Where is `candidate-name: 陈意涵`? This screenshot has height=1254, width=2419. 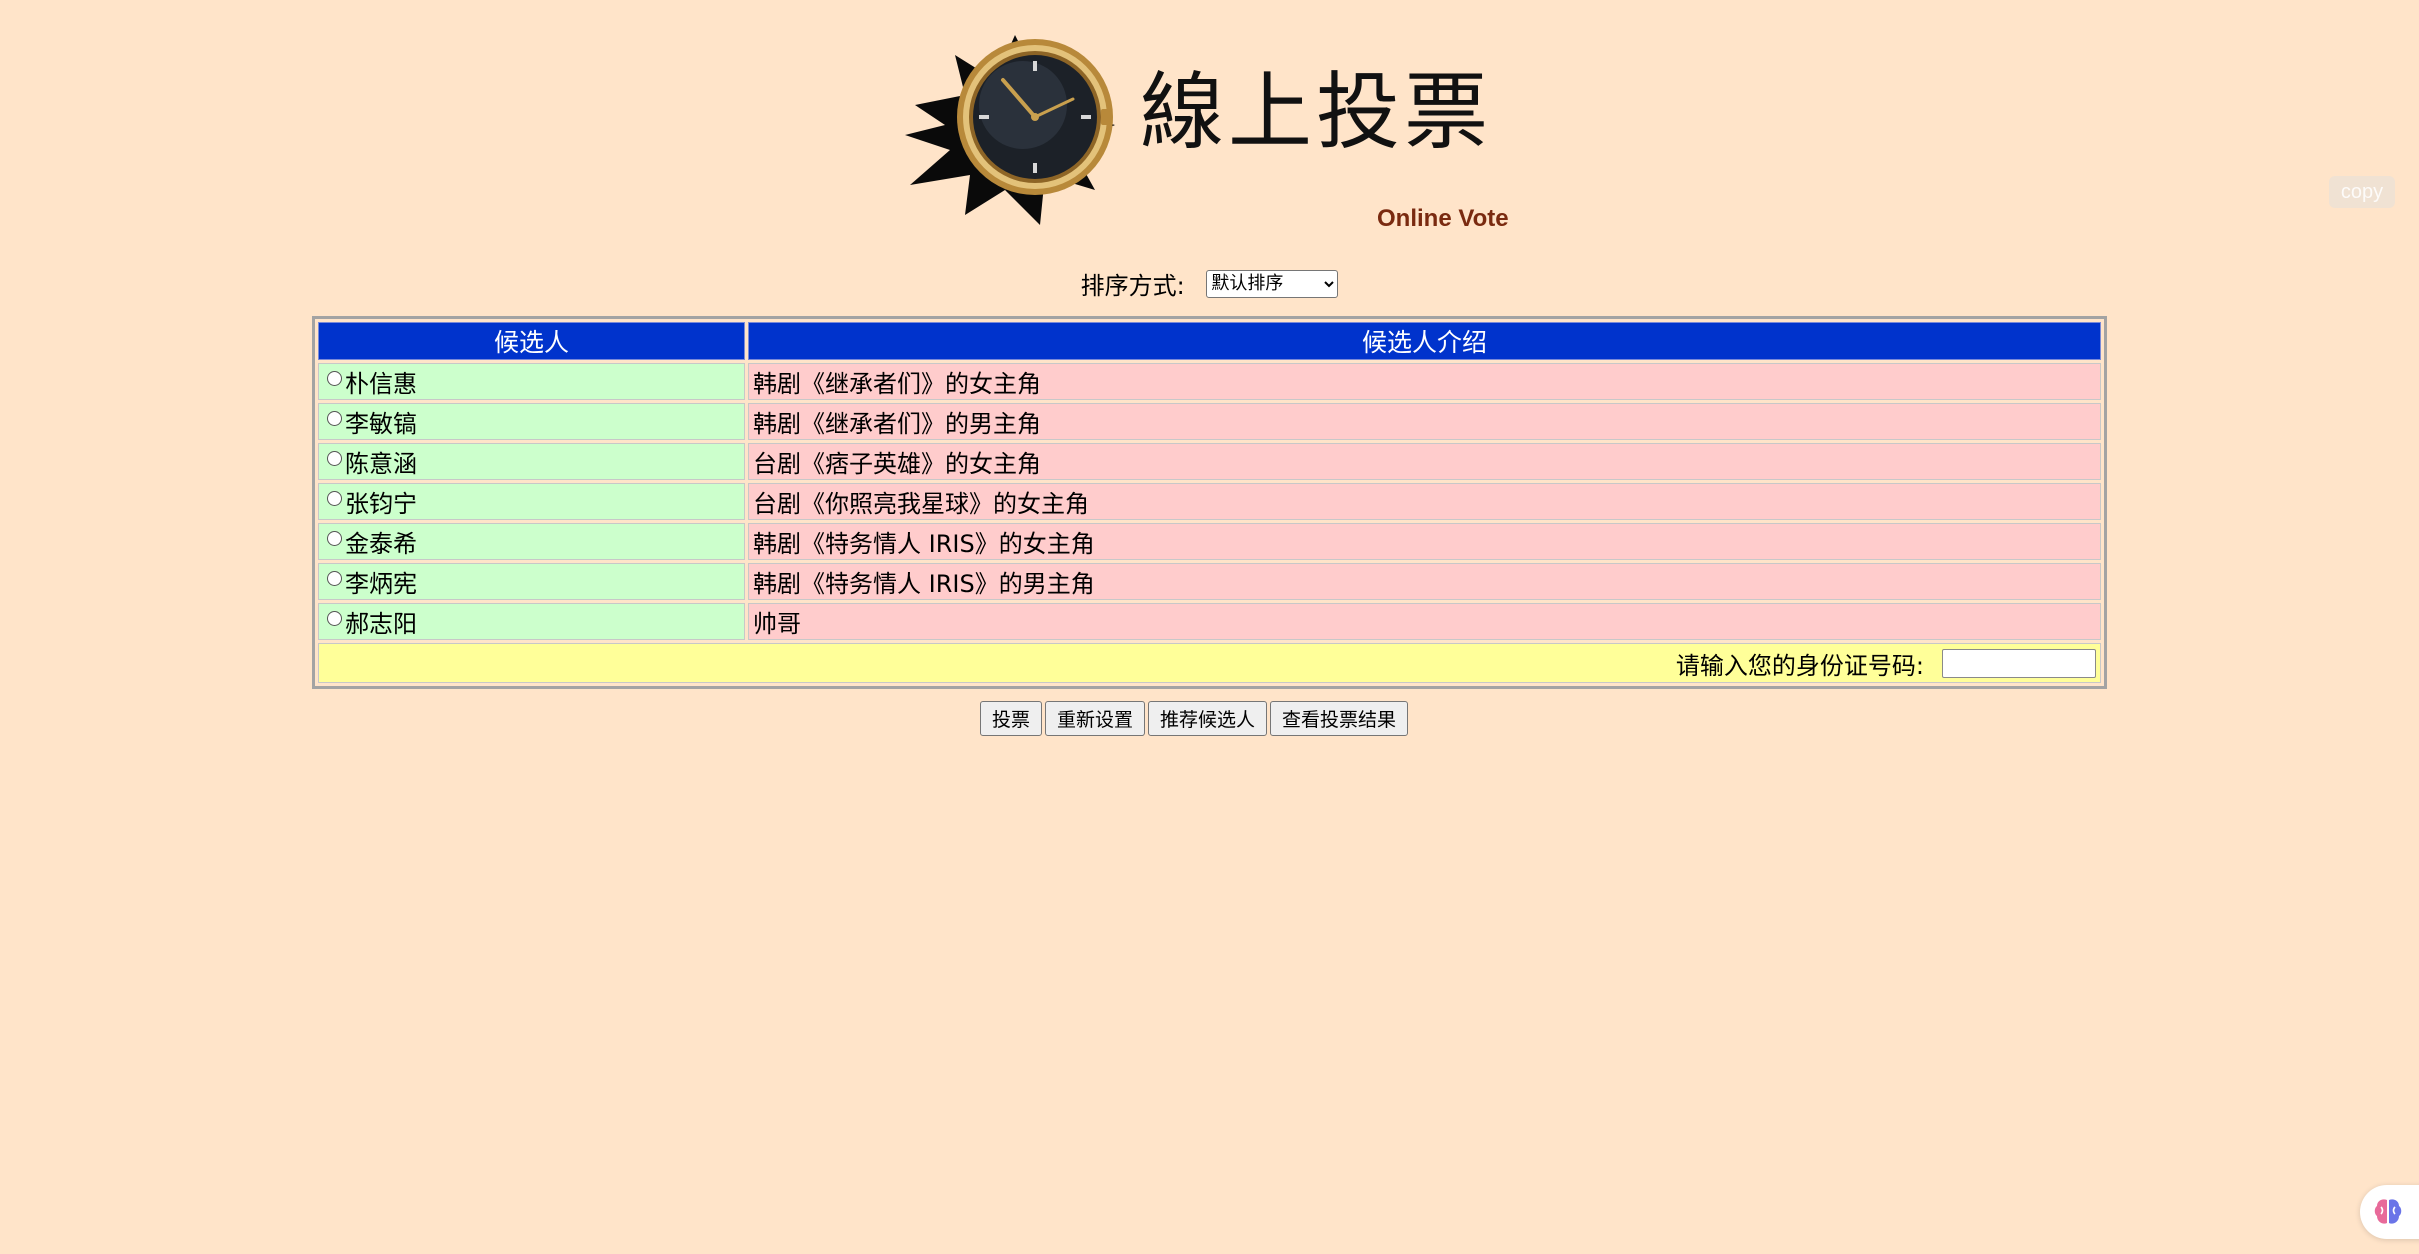
candidate-name: 陈意涵 is located at coordinates (381, 464).